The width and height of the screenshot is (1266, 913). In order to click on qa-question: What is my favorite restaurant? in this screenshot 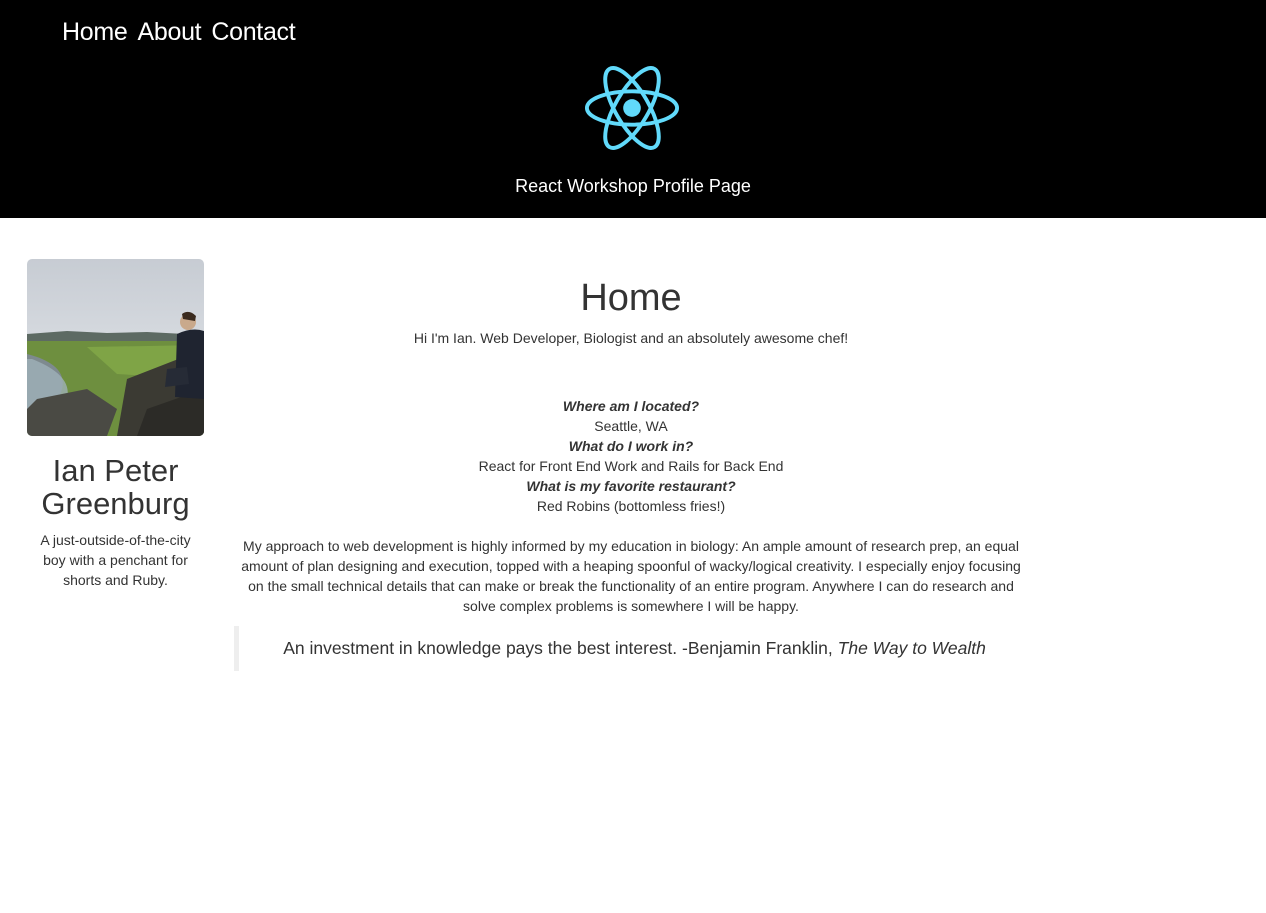, I will do `click(631, 486)`.